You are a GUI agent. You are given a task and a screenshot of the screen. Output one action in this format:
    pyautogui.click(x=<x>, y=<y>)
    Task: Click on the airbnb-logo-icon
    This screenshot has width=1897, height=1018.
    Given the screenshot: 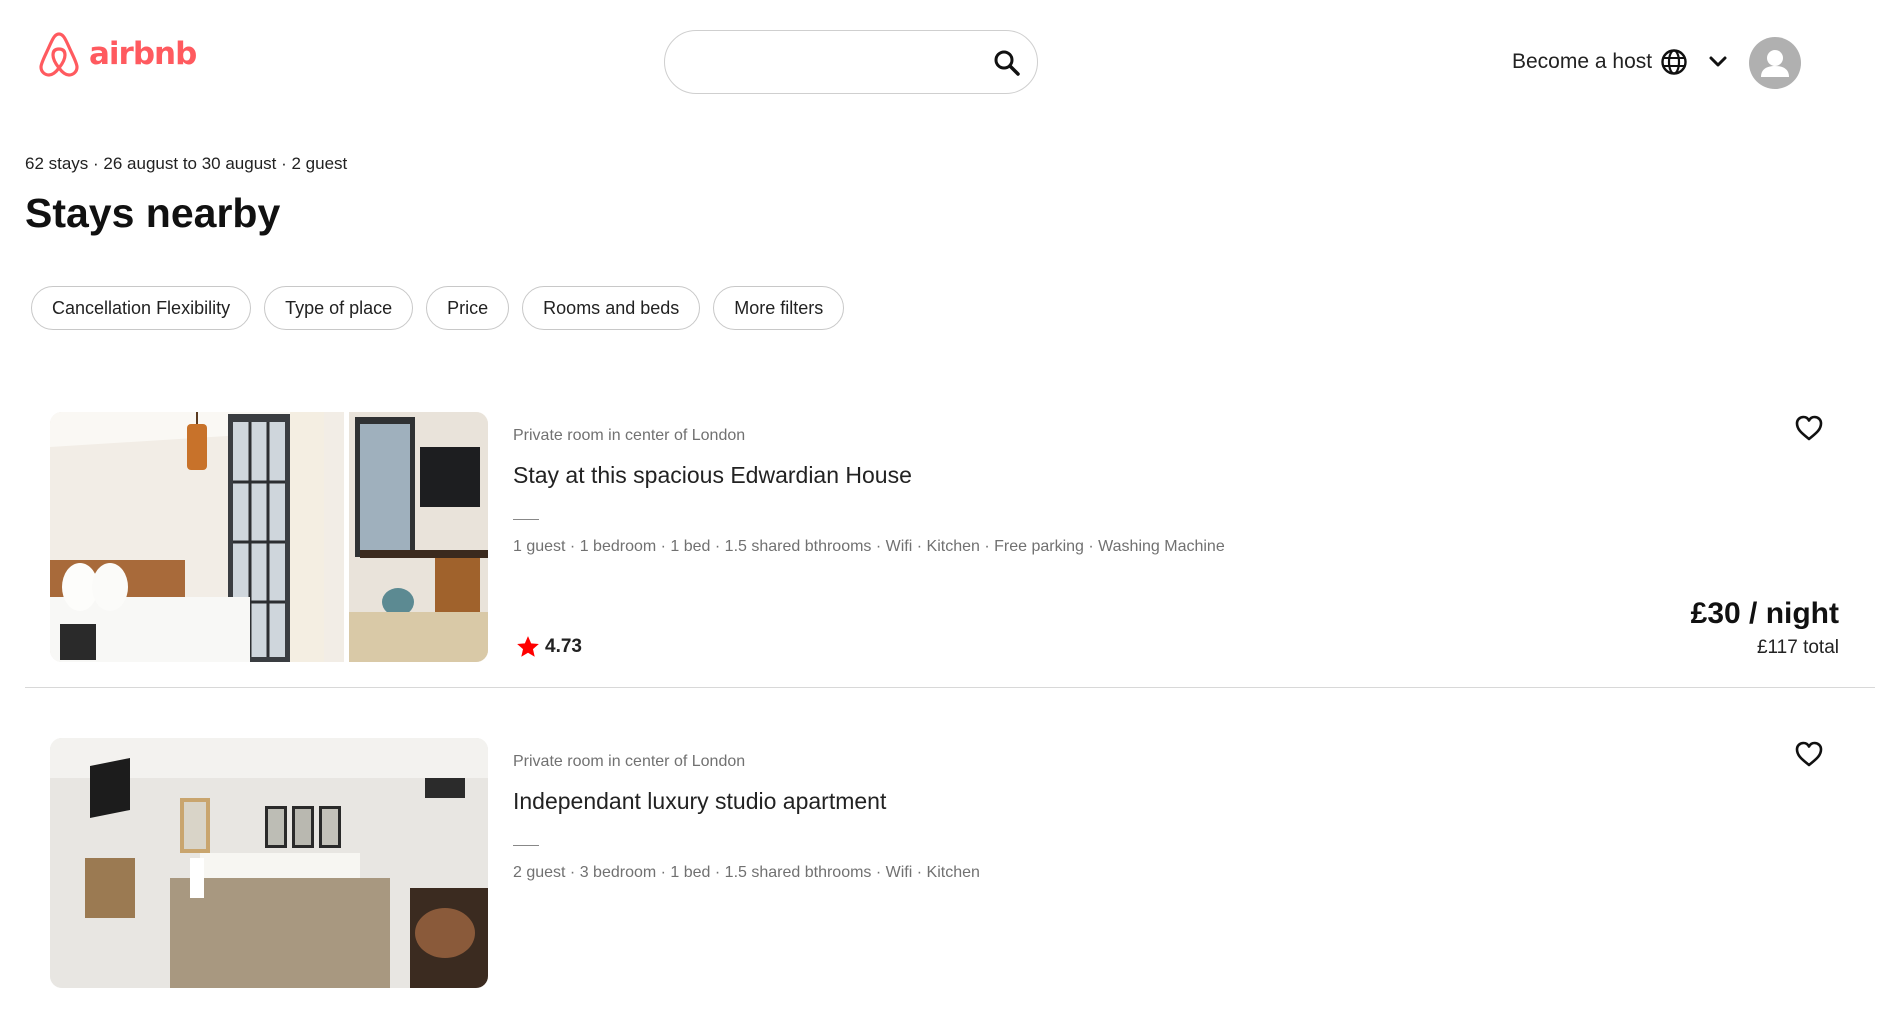 What is the action you would take?
    pyautogui.click(x=59, y=54)
    